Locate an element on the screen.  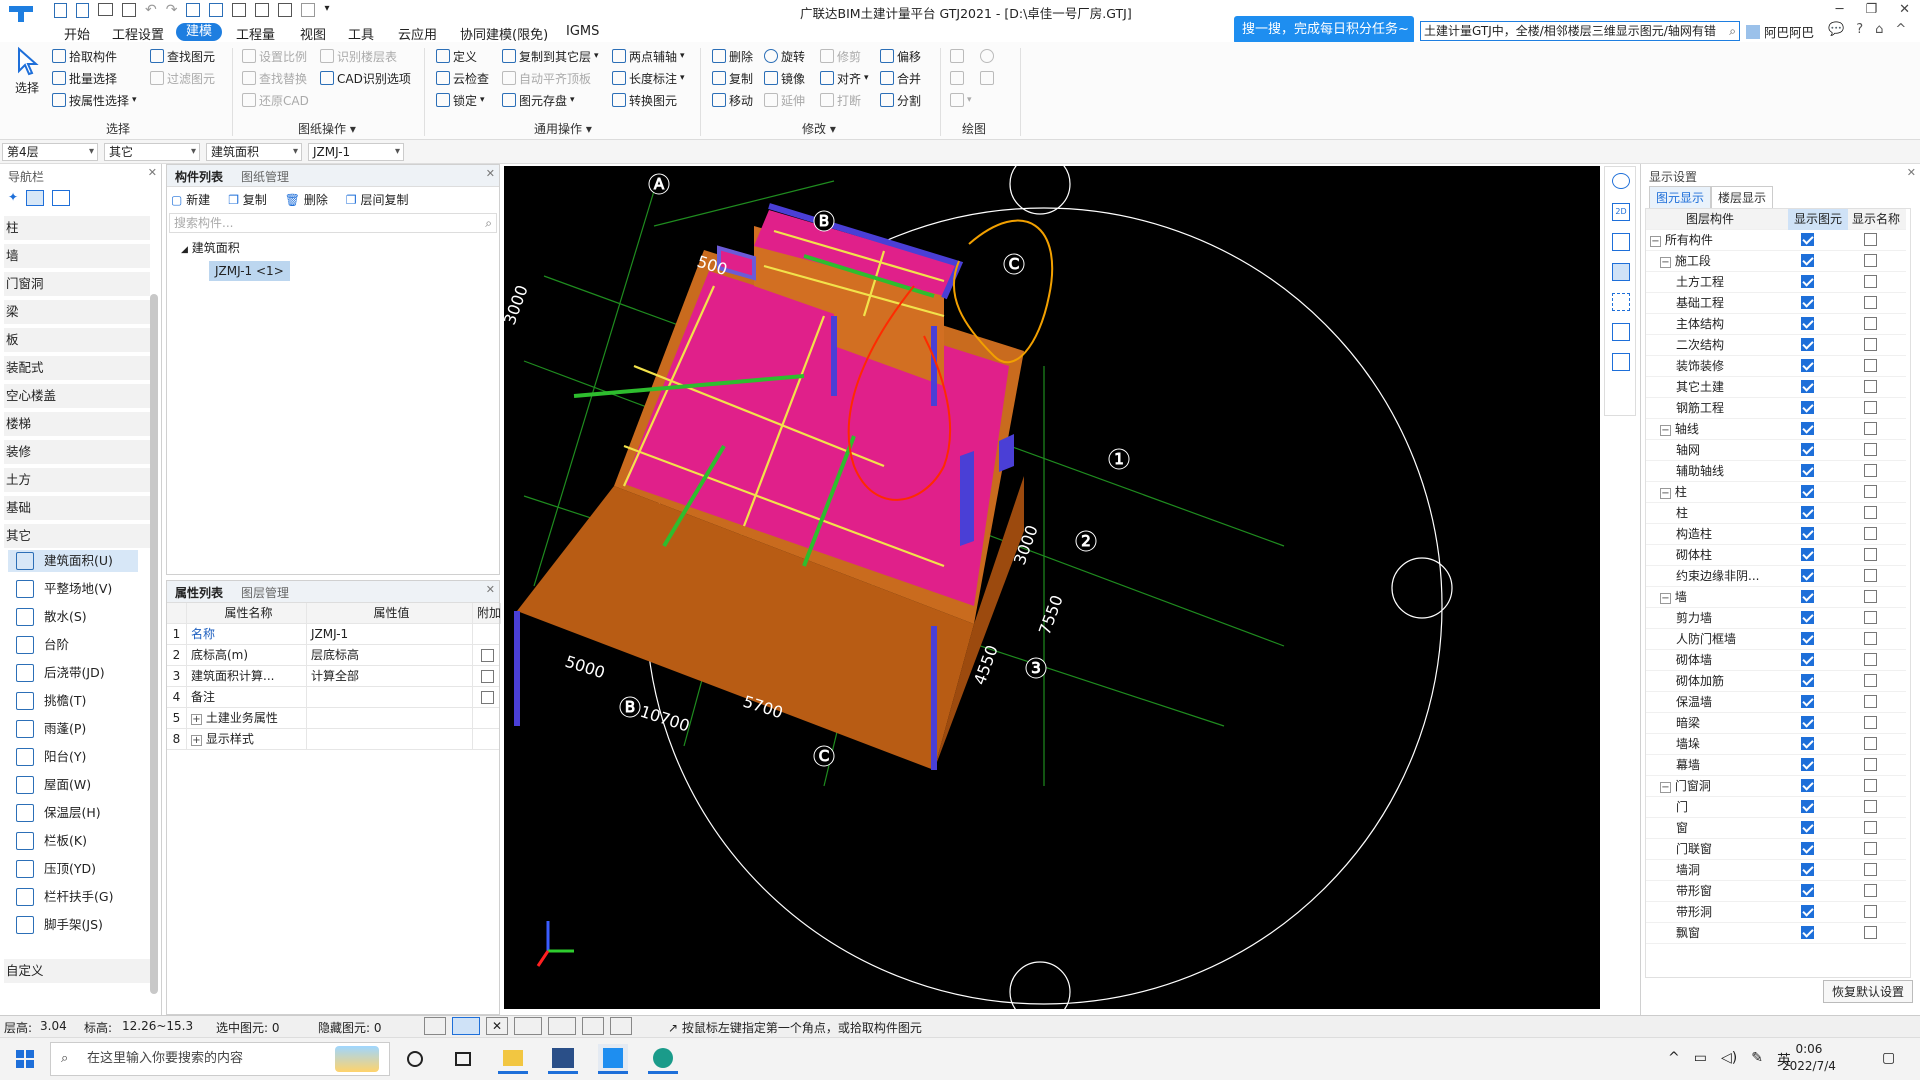
2d-view-icon: 2D is located at coordinates (1621, 212).